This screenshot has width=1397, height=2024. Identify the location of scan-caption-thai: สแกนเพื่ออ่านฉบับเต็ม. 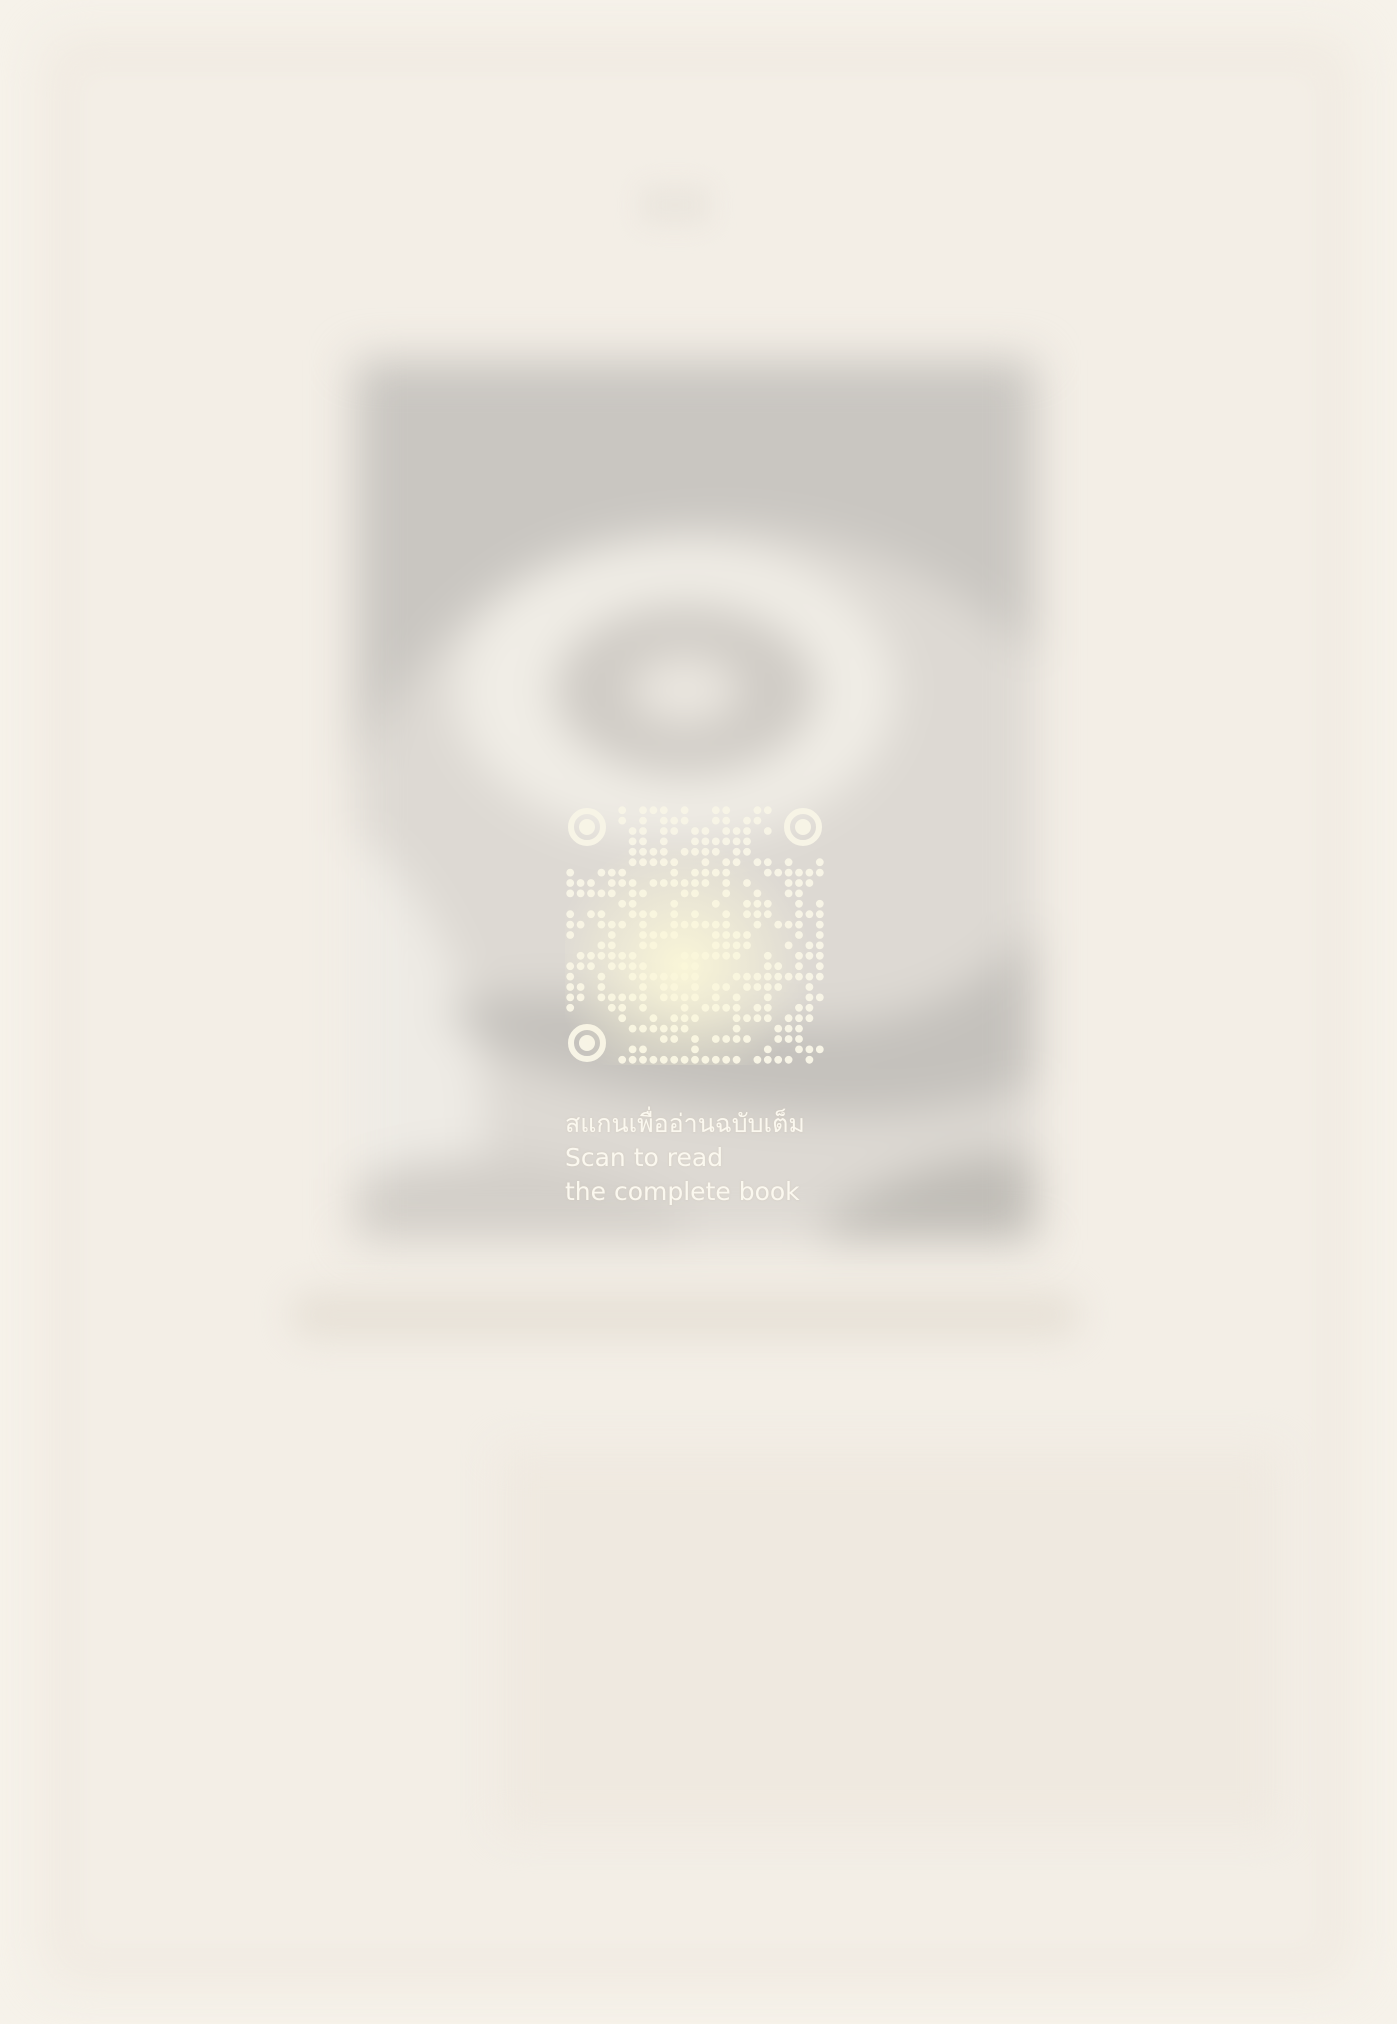
(685, 1123).